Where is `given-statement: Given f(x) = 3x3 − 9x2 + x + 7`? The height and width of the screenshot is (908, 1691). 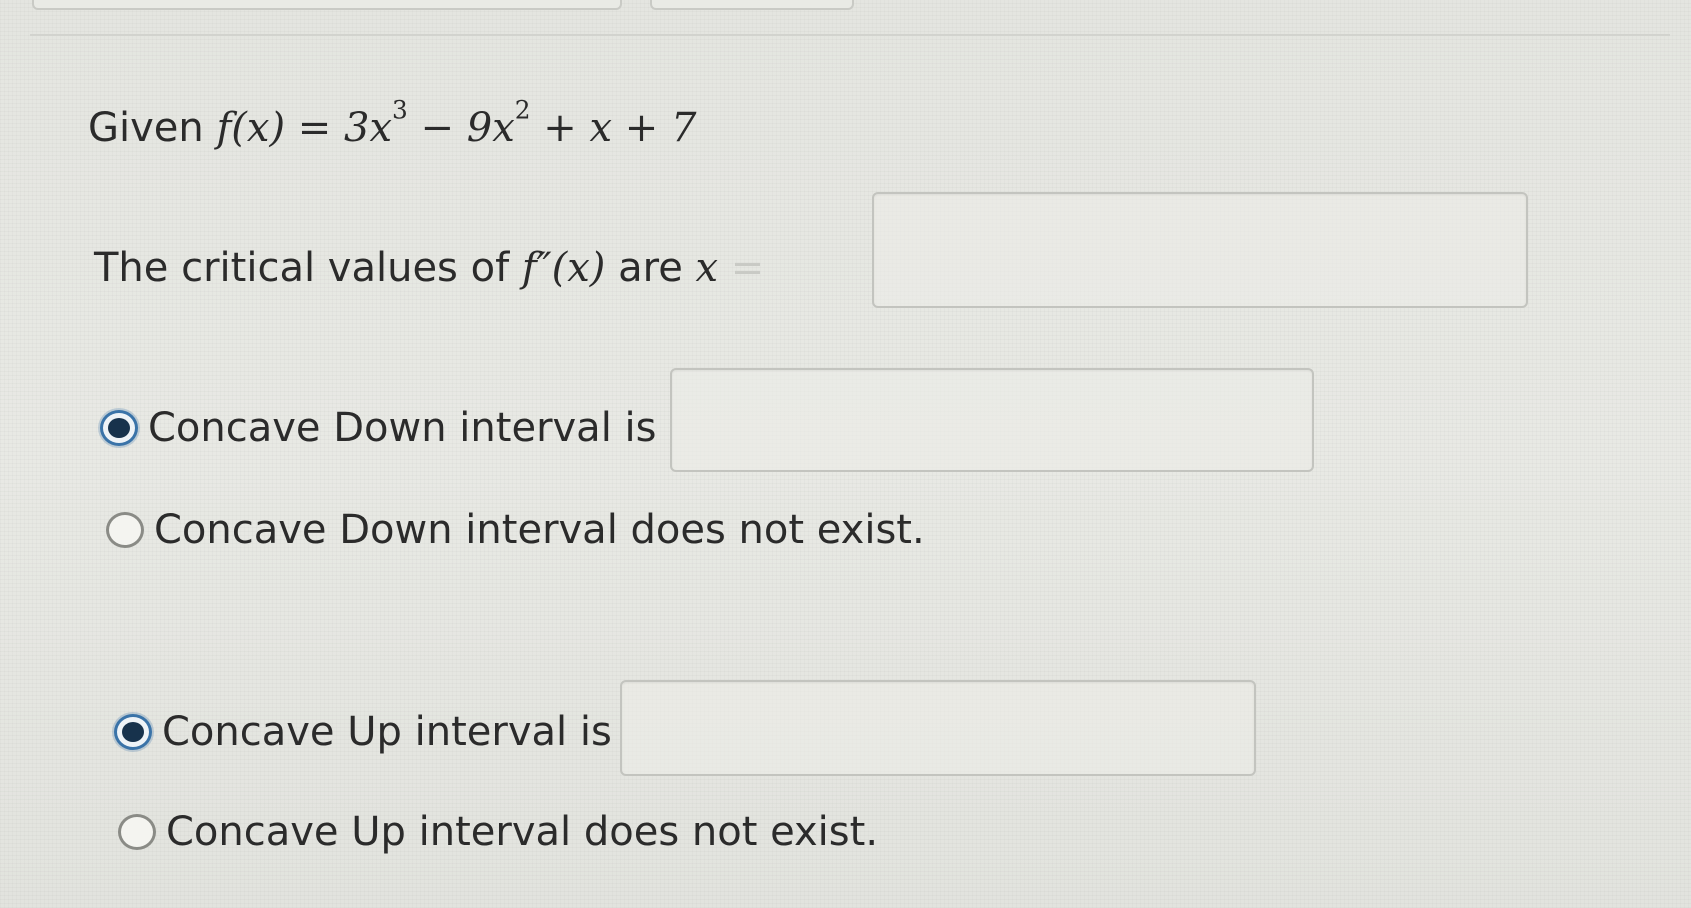
given-statement: Given f(x) = 3x3 − 9x2 + x + 7 is located at coordinates (392, 124).